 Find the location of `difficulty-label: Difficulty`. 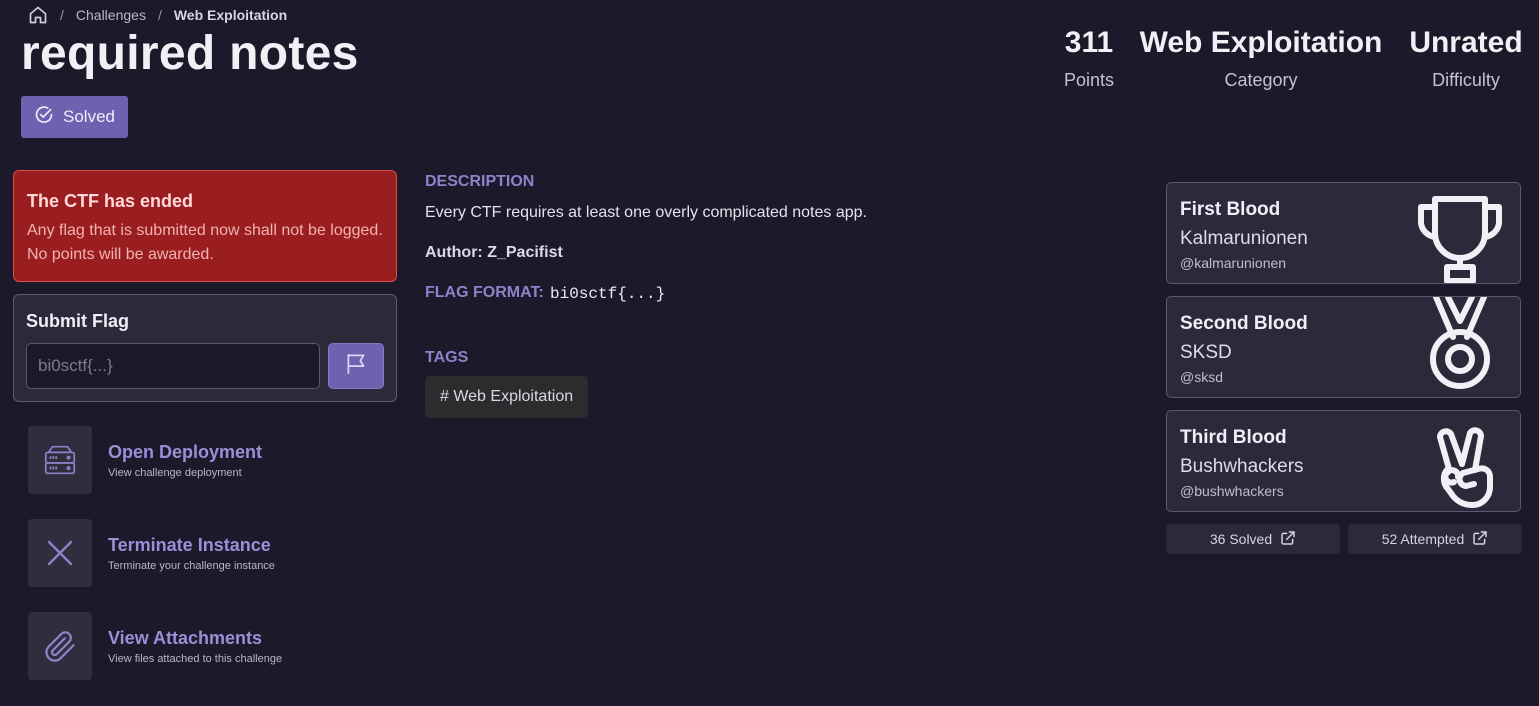

difficulty-label: Difficulty is located at coordinates (1466, 80).